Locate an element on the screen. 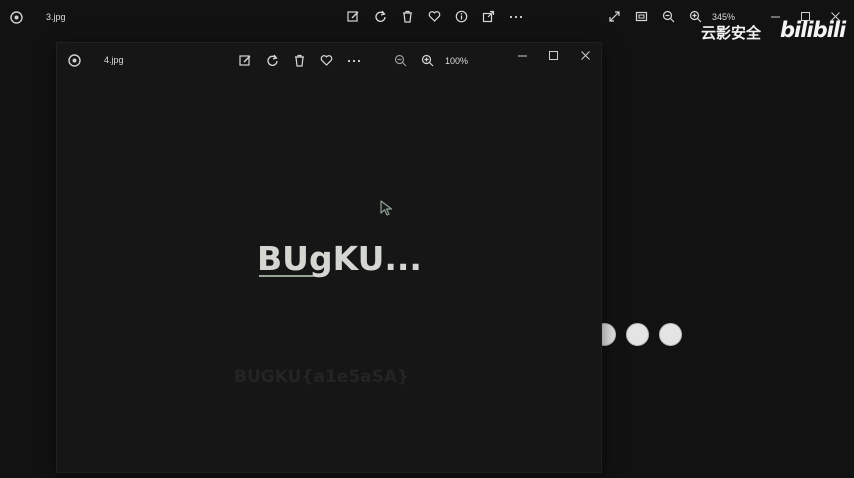  back-window-zoom-level: 345% is located at coordinates (724, 17).